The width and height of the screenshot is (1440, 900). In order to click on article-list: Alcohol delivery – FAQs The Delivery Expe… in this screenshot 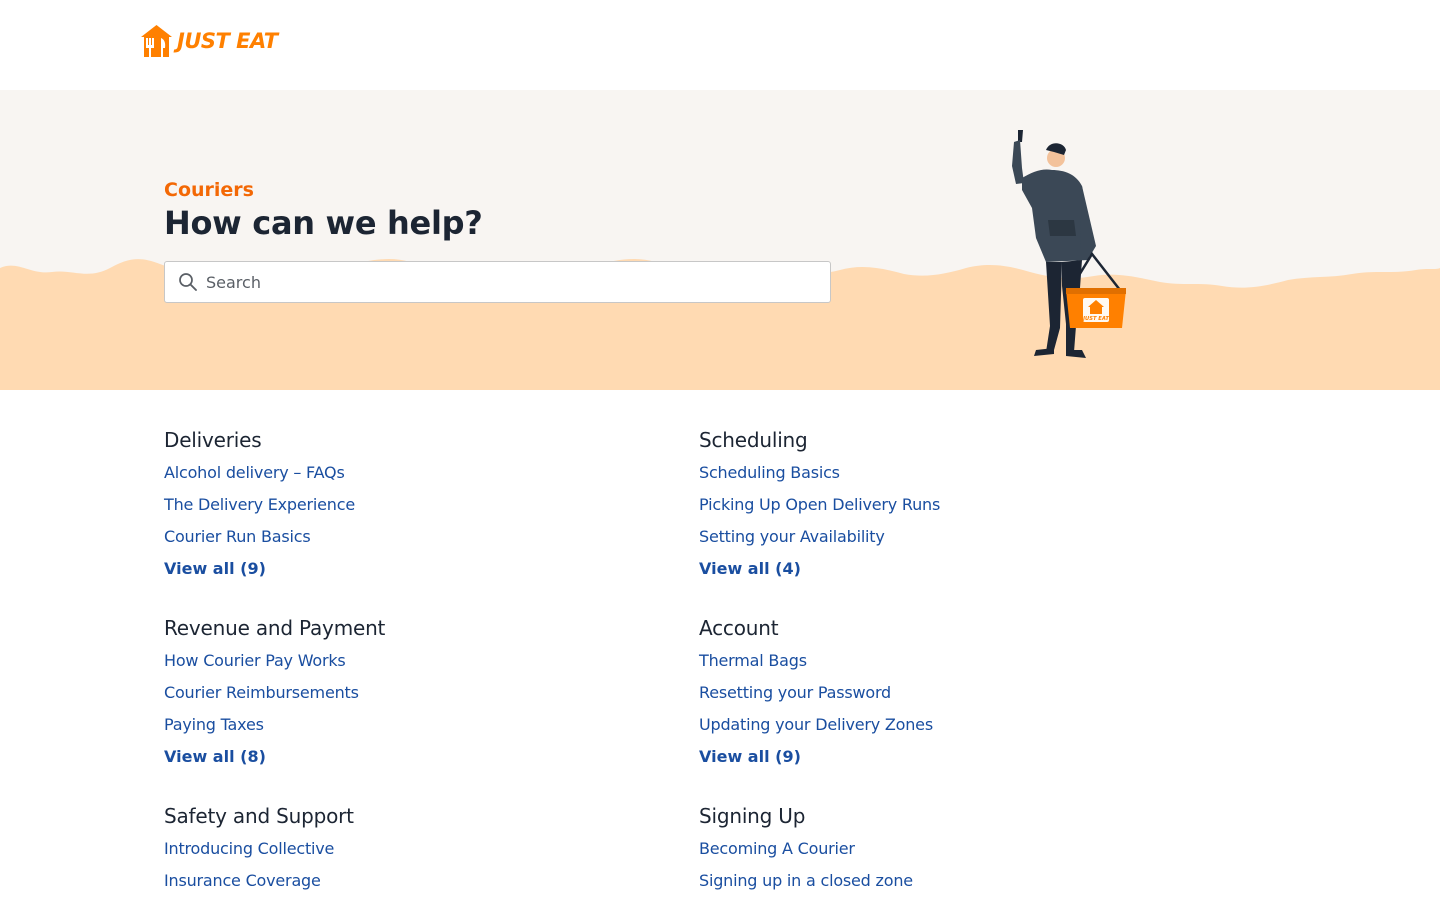, I will do `click(414, 521)`.